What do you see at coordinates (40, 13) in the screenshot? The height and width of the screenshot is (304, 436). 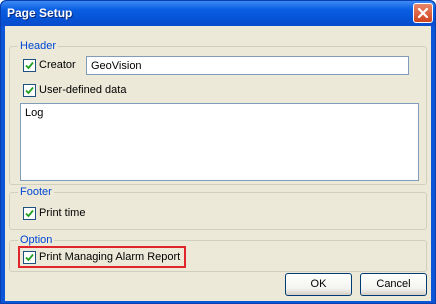 I see `window-title: Page Setup` at bounding box center [40, 13].